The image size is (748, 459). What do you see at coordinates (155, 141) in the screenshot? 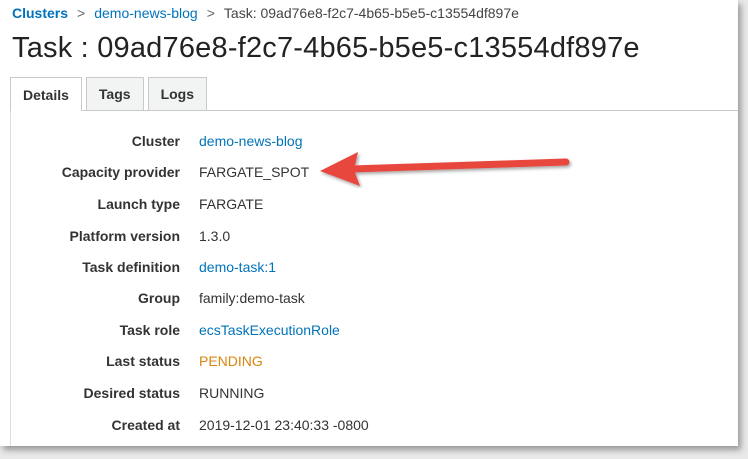
I see `detail-label: Cluster` at bounding box center [155, 141].